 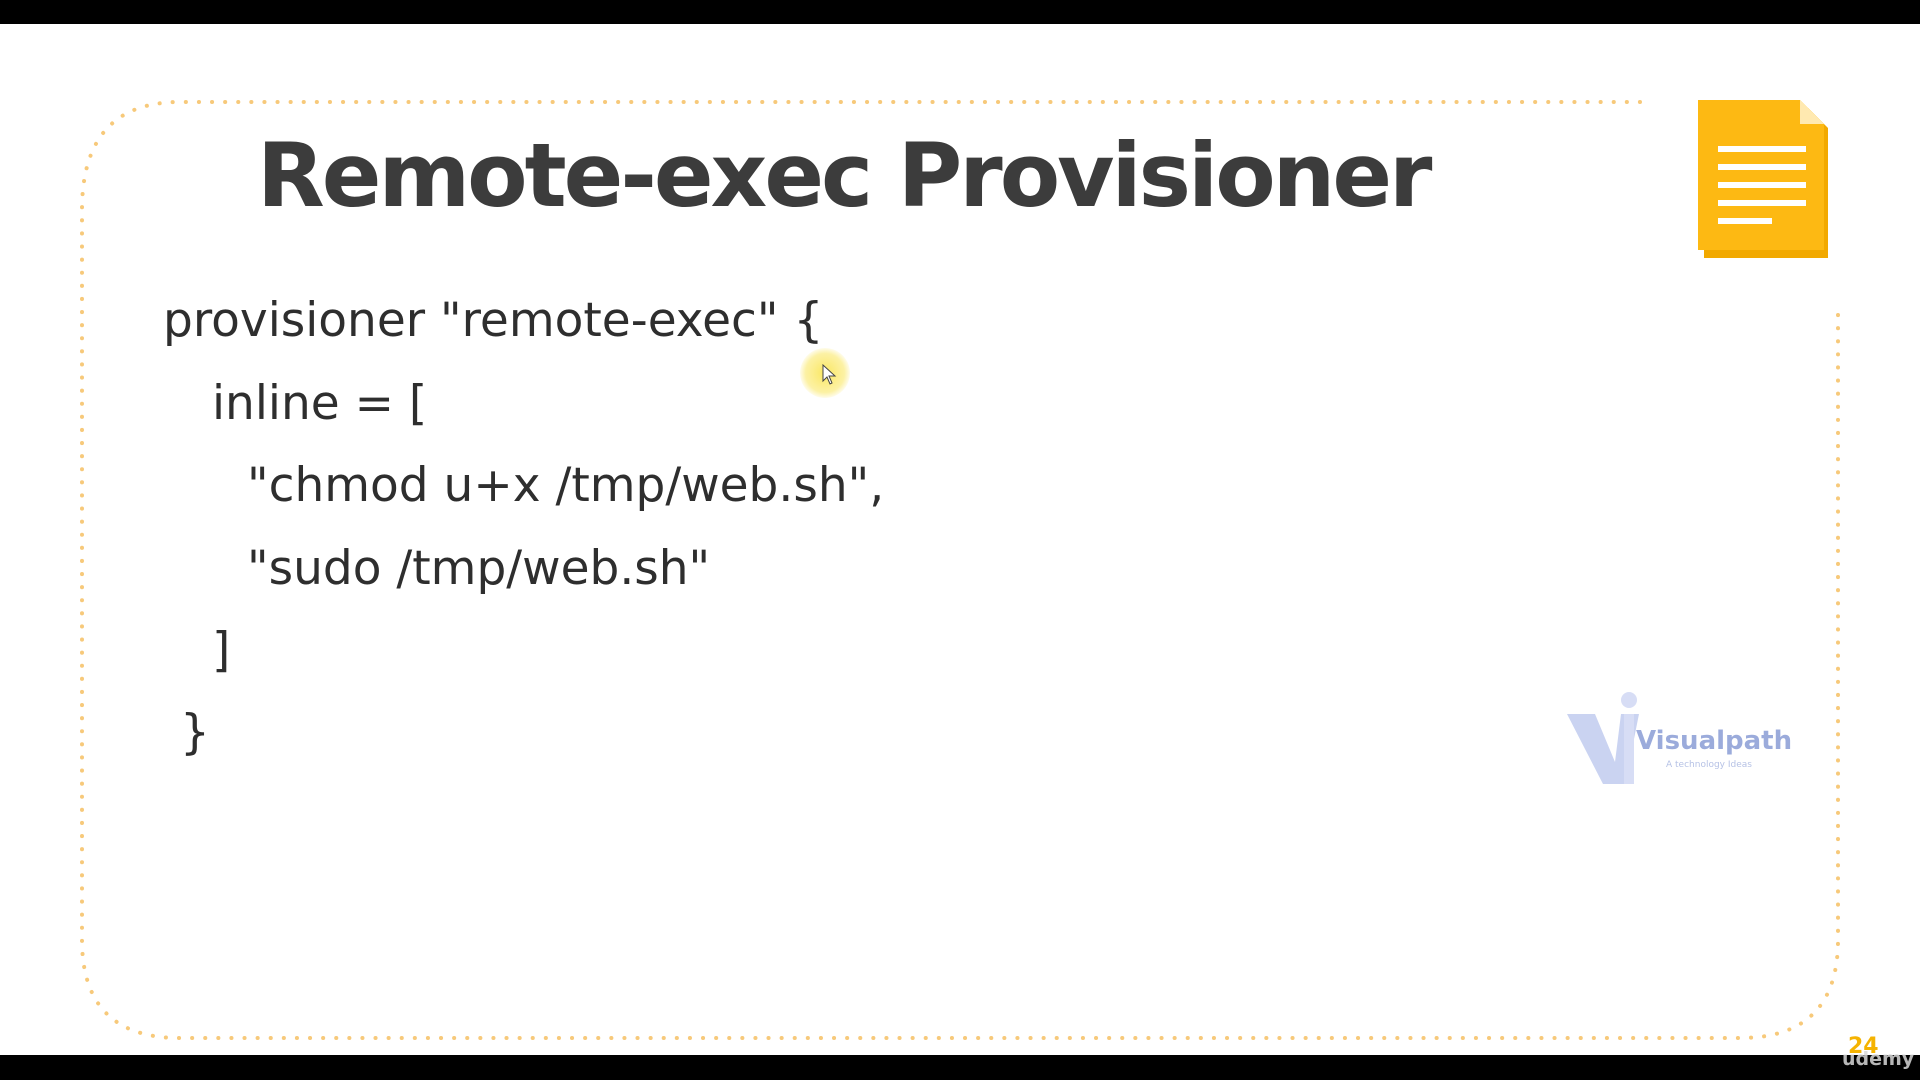 What do you see at coordinates (195, 732) in the screenshot?
I see `code-line-close-brace: }` at bounding box center [195, 732].